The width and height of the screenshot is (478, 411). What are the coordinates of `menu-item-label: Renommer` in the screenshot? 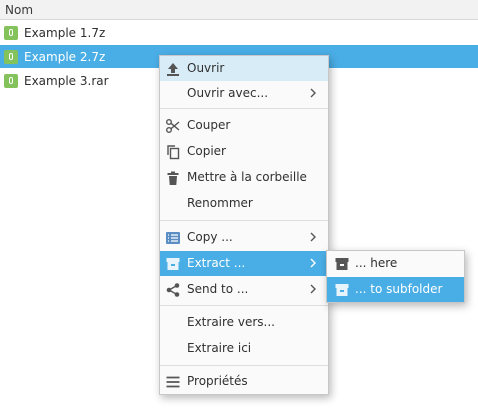 It's located at (220, 203).